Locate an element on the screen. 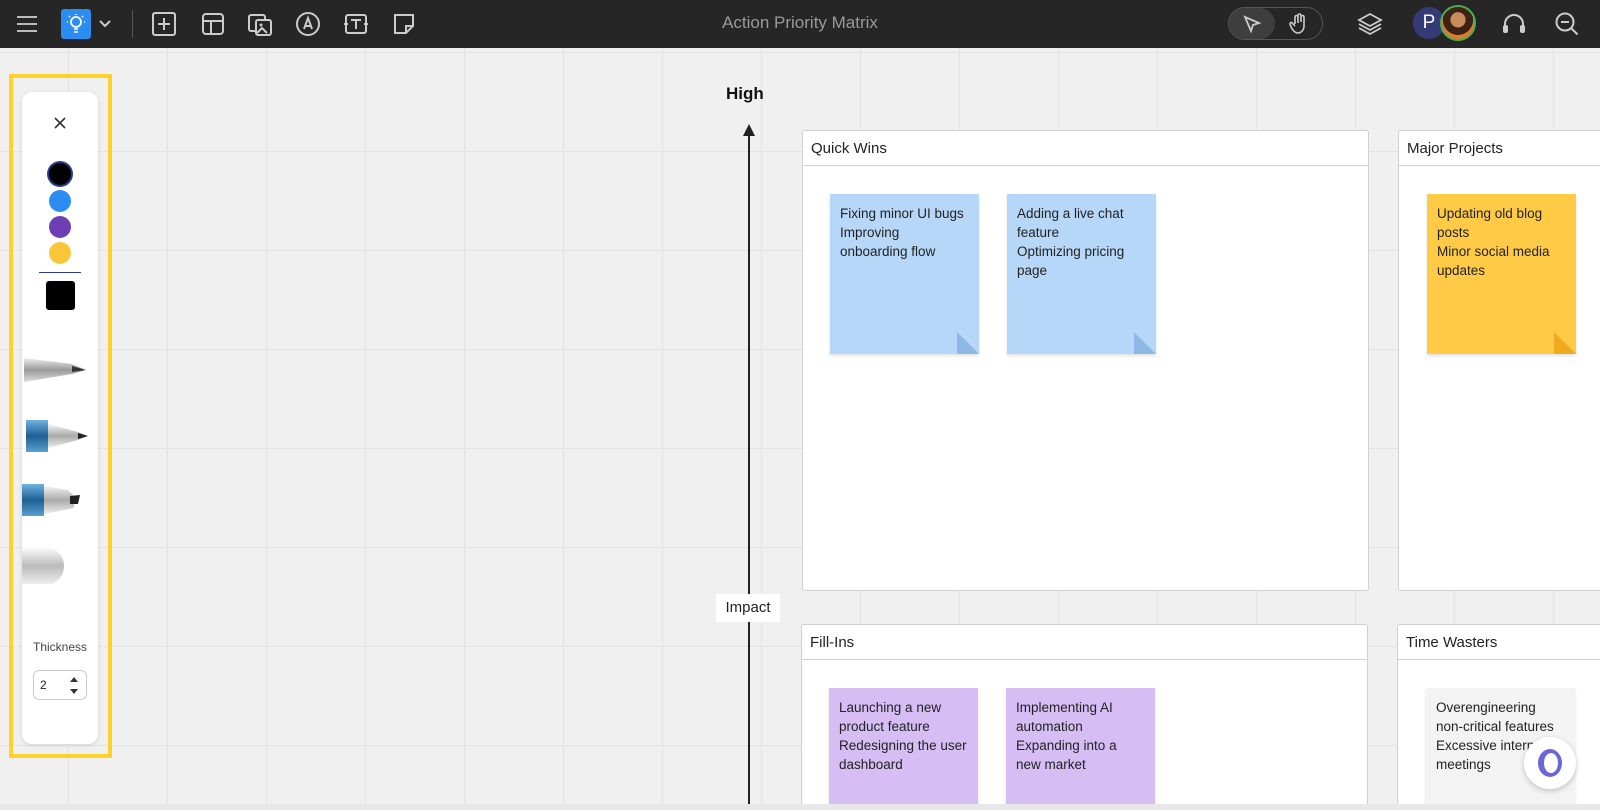  user-photo-avatar is located at coordinates (1458, 23).